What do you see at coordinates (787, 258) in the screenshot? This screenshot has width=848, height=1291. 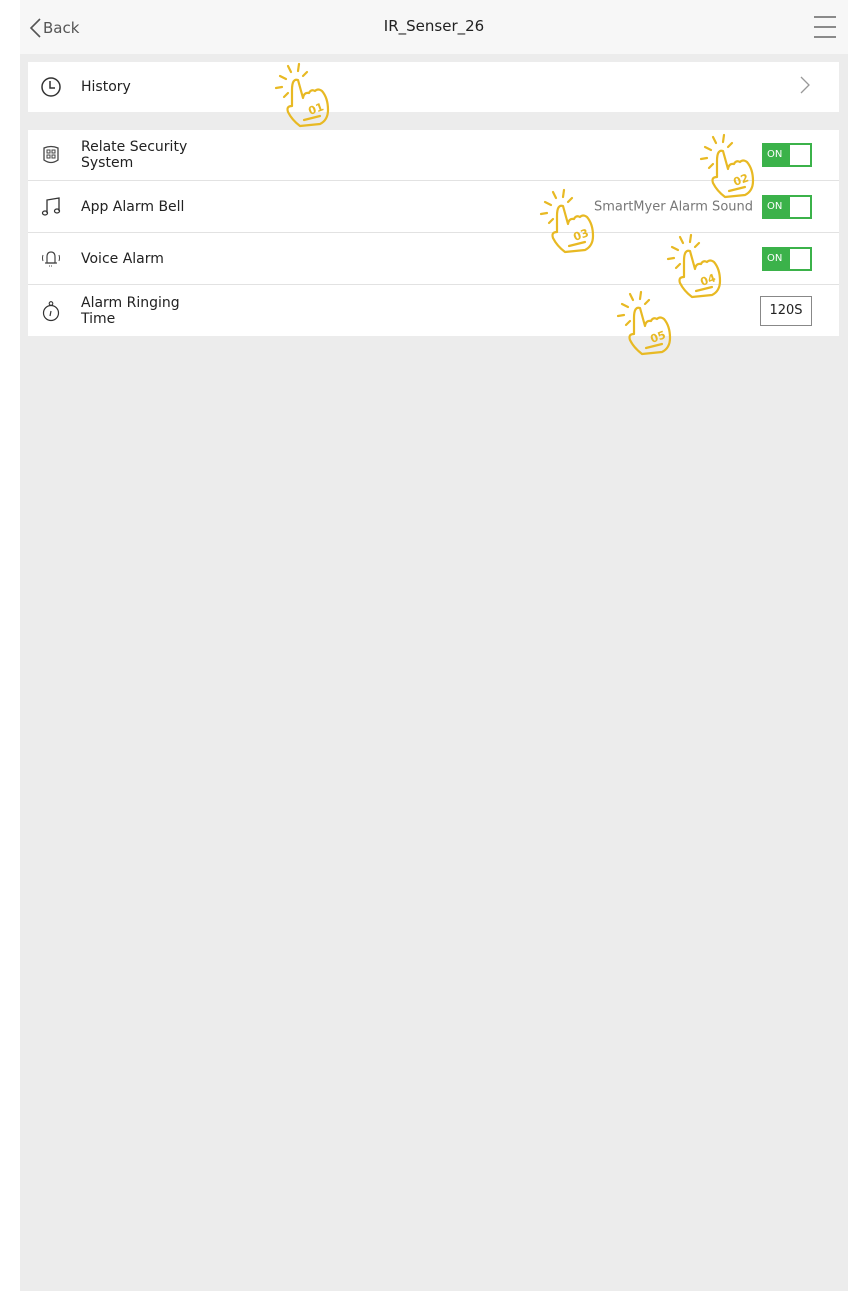 I see `voice-alarm-toggle: ON` at bounding box center [787, 258].